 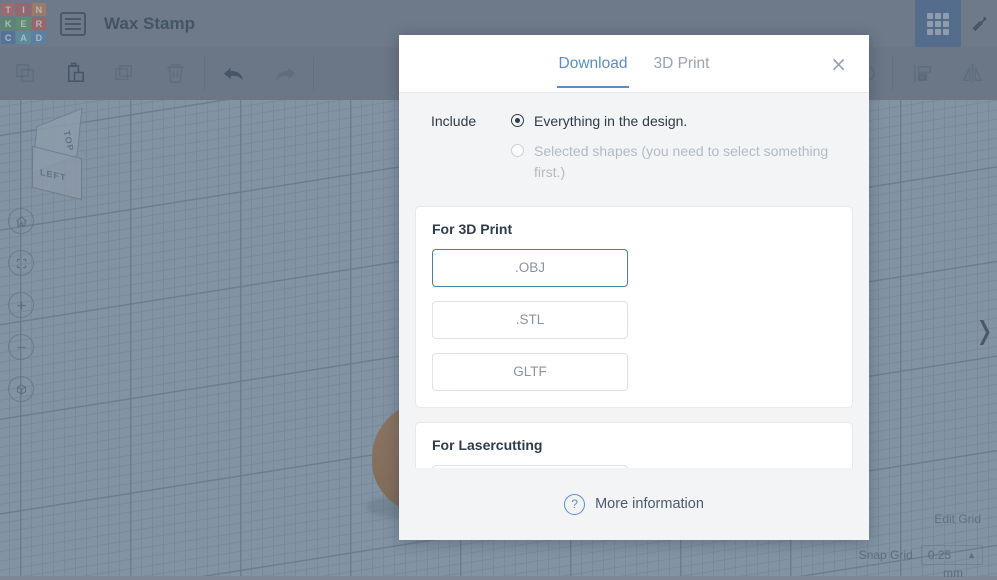 I want to click on radio-label: Everything in the design., so click(x=610, y=121).